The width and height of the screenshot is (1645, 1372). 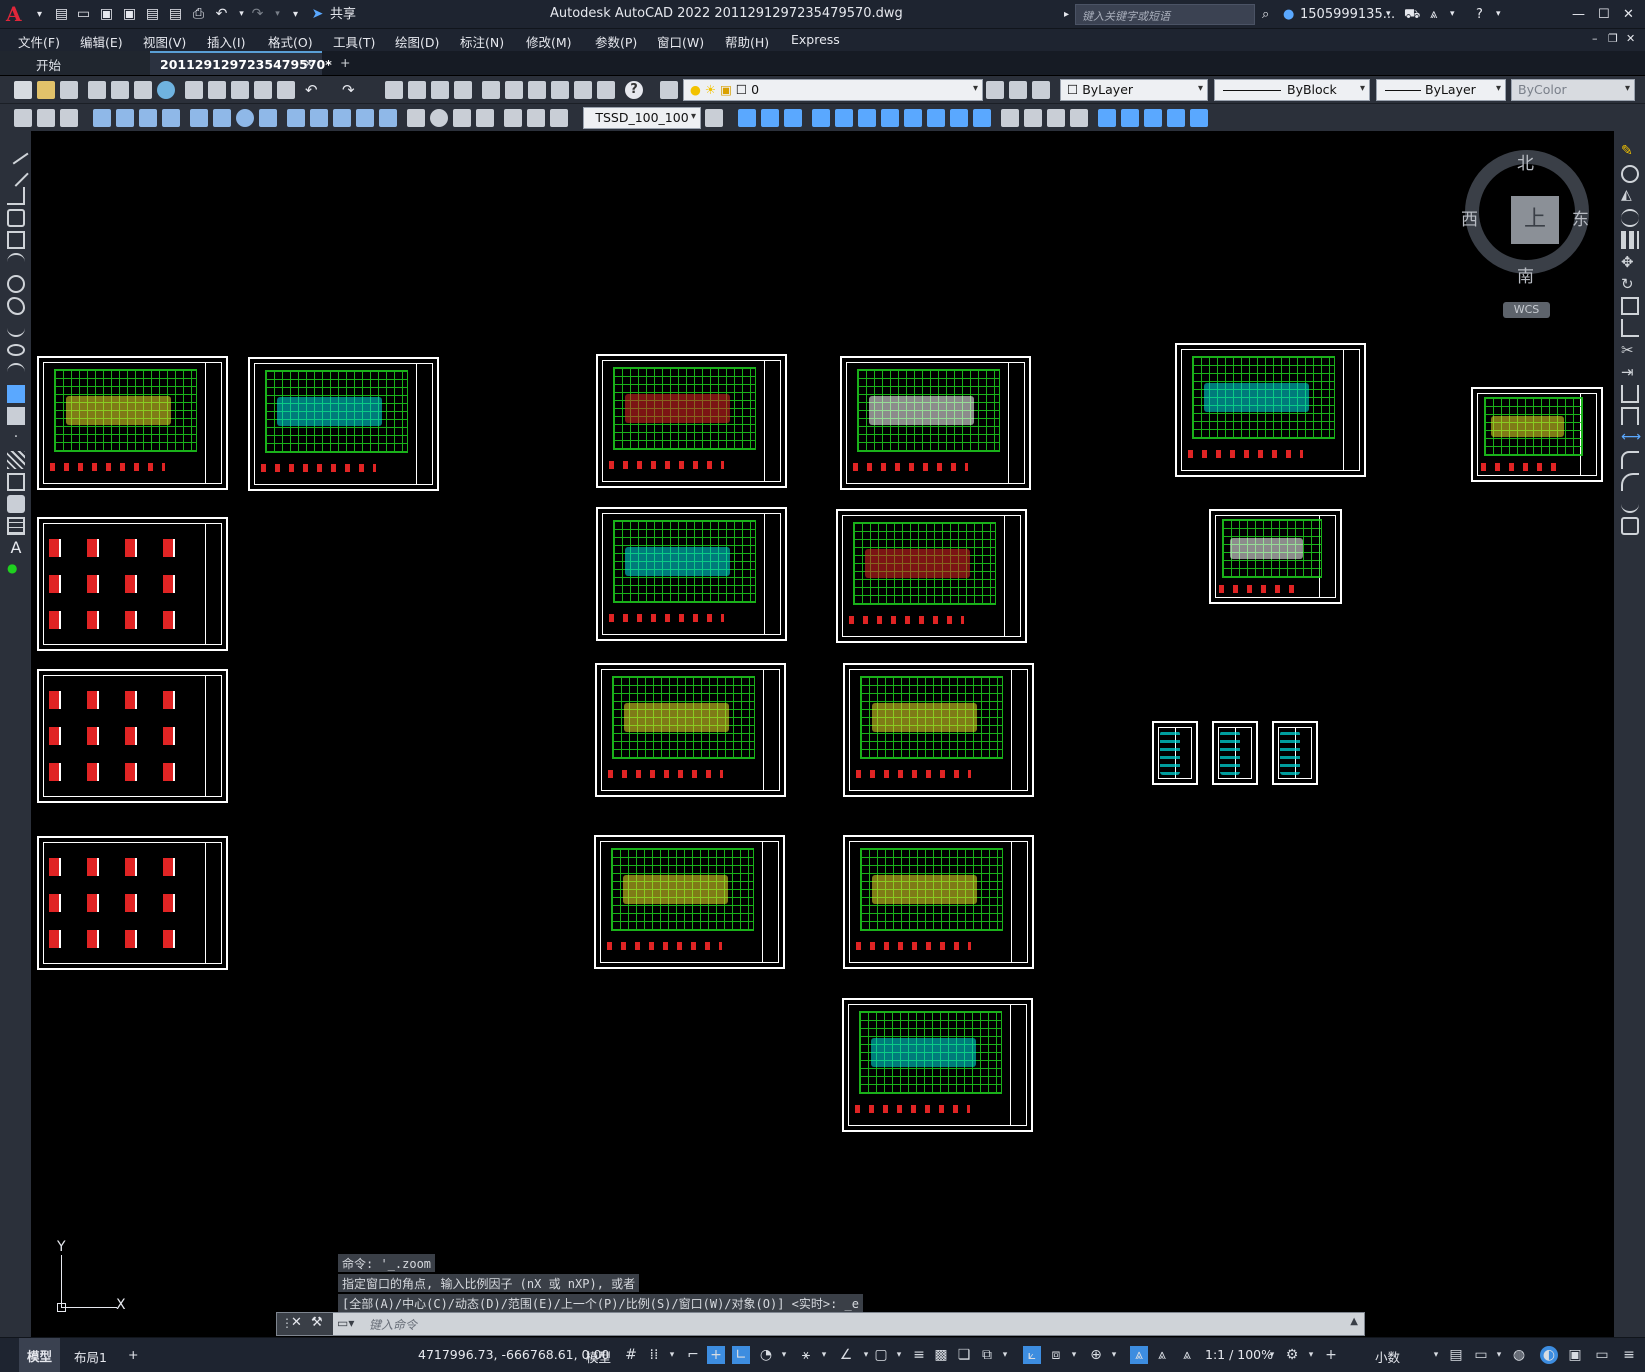 What do you see at coordinates (1630, 284) in the screenshot?
I see `rotate-icon: ↻` at bounding box center [1630, 284].